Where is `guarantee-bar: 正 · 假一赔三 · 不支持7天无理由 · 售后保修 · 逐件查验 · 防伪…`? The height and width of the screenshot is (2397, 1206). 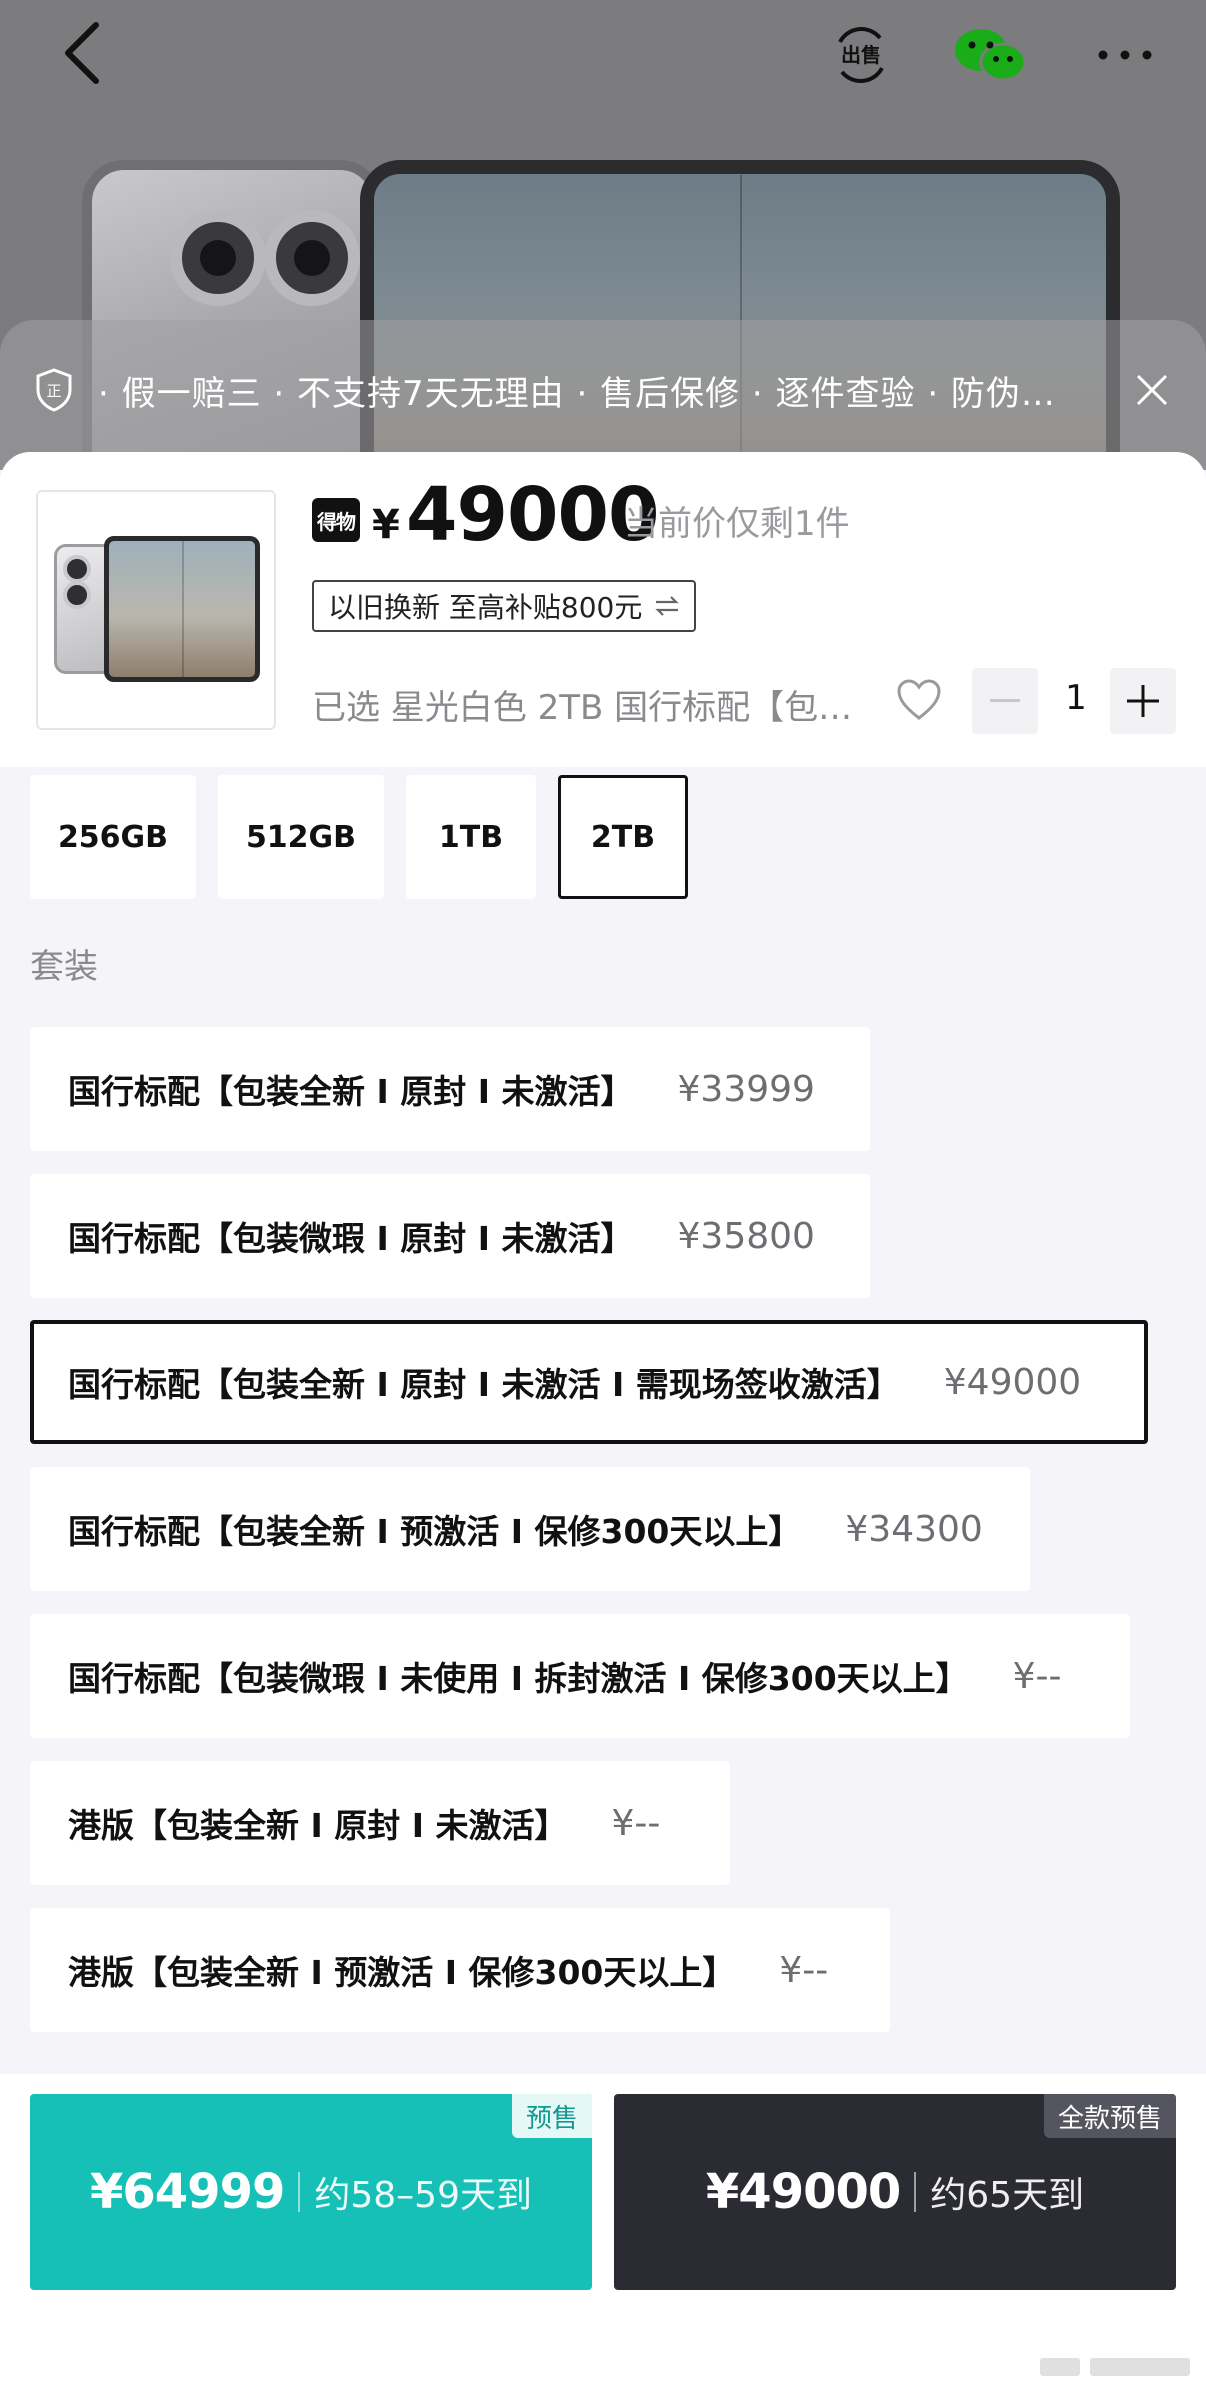 guarantee-bar: 正 · 假一赔三 · 不支持7天无理由 · 售后保修 · 逐件查验 · 防伪… is located at coordinates (603, 395).